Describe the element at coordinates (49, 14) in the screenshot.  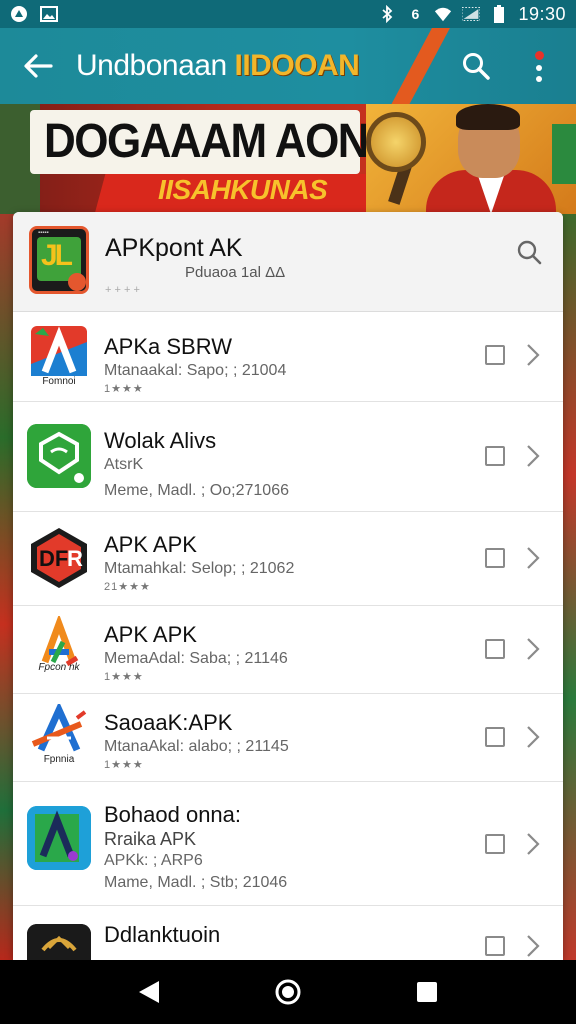
I see `image-icon` at that location.